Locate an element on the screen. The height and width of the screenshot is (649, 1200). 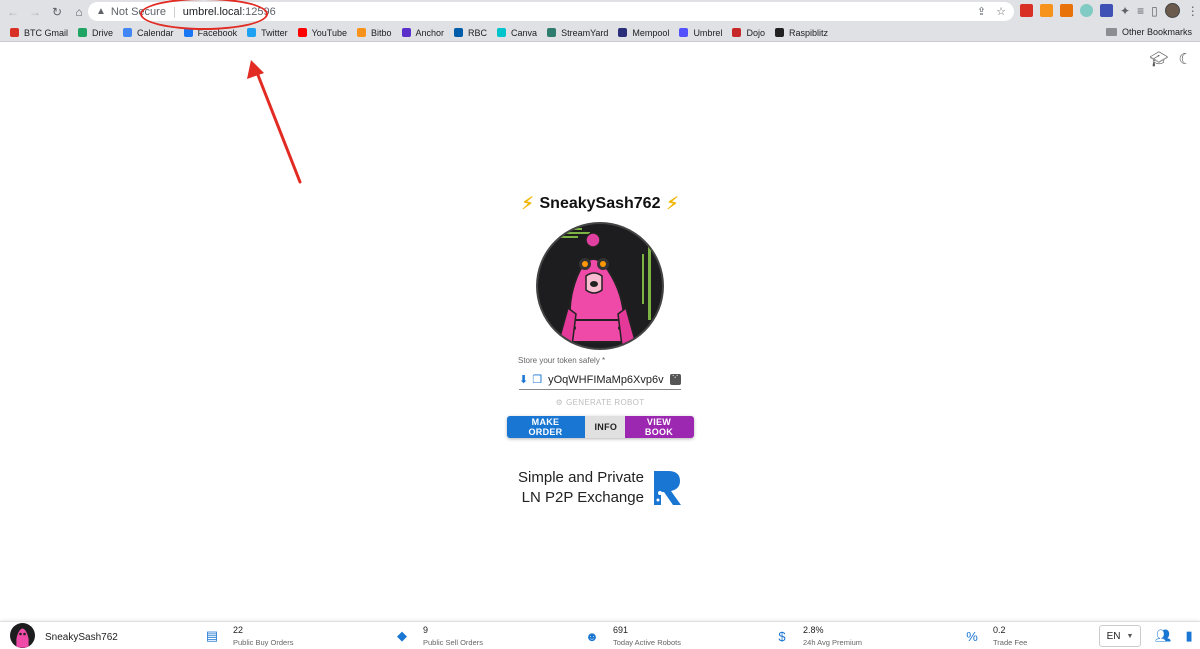
community-people-icon: 👥︎ is located at coordinates (1163, 636).